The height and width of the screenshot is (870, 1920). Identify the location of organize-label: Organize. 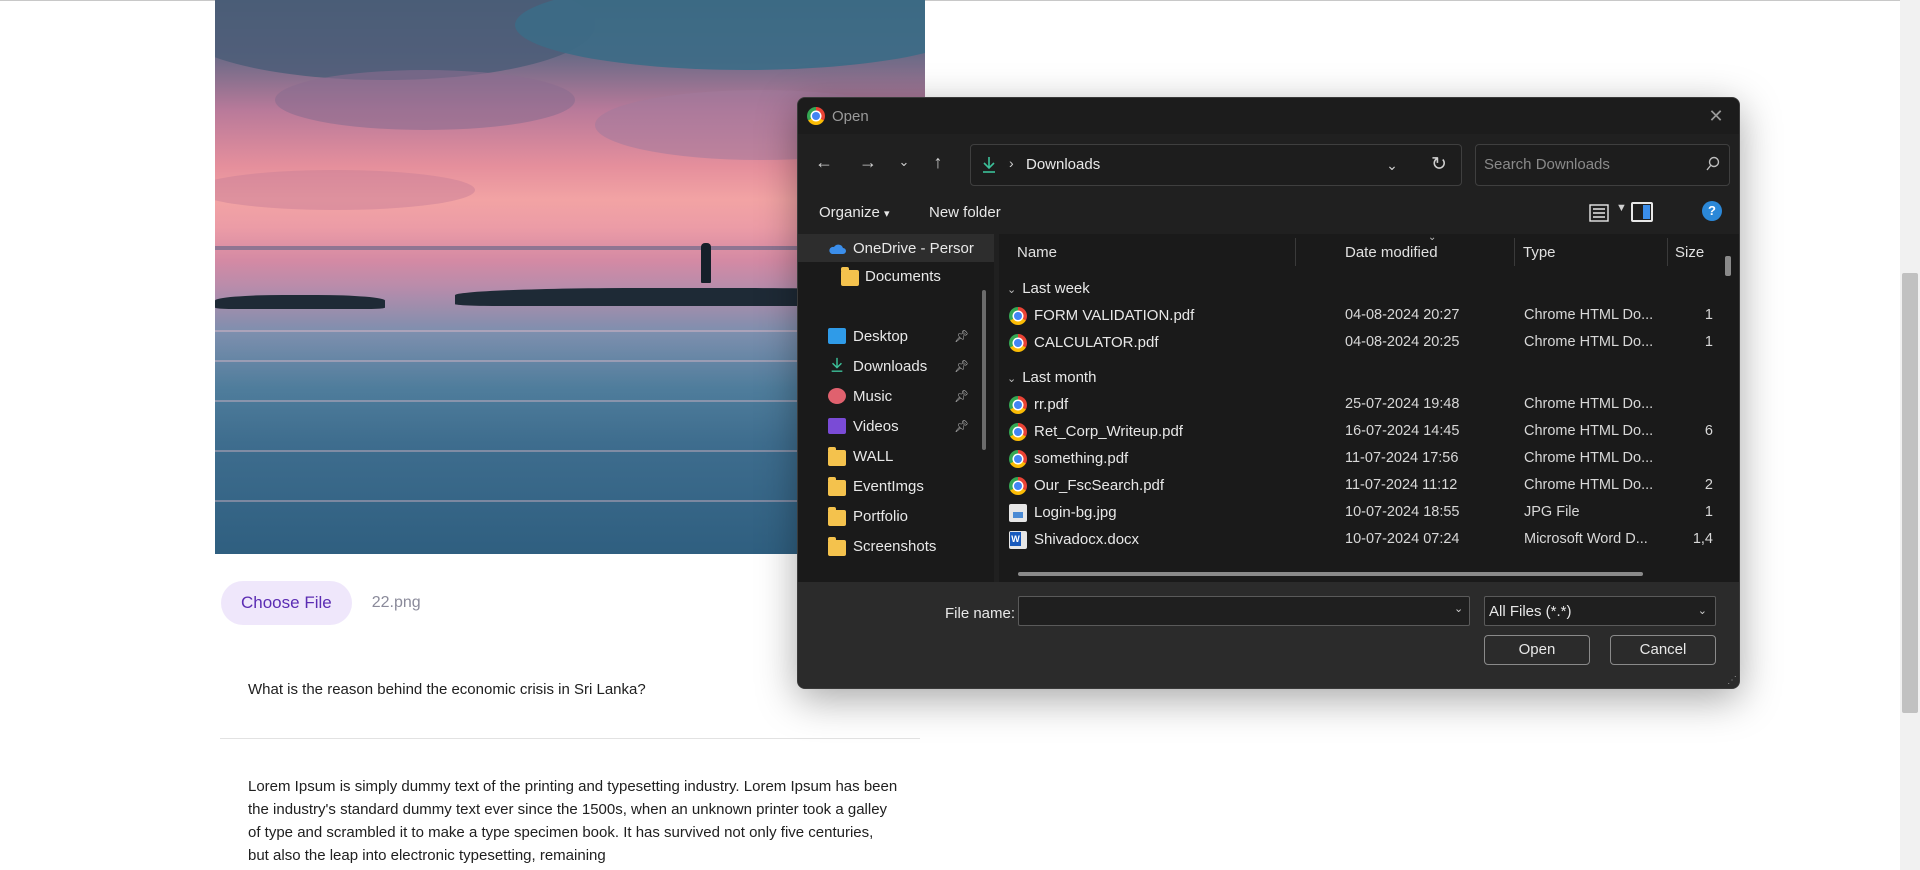
(849, 212).